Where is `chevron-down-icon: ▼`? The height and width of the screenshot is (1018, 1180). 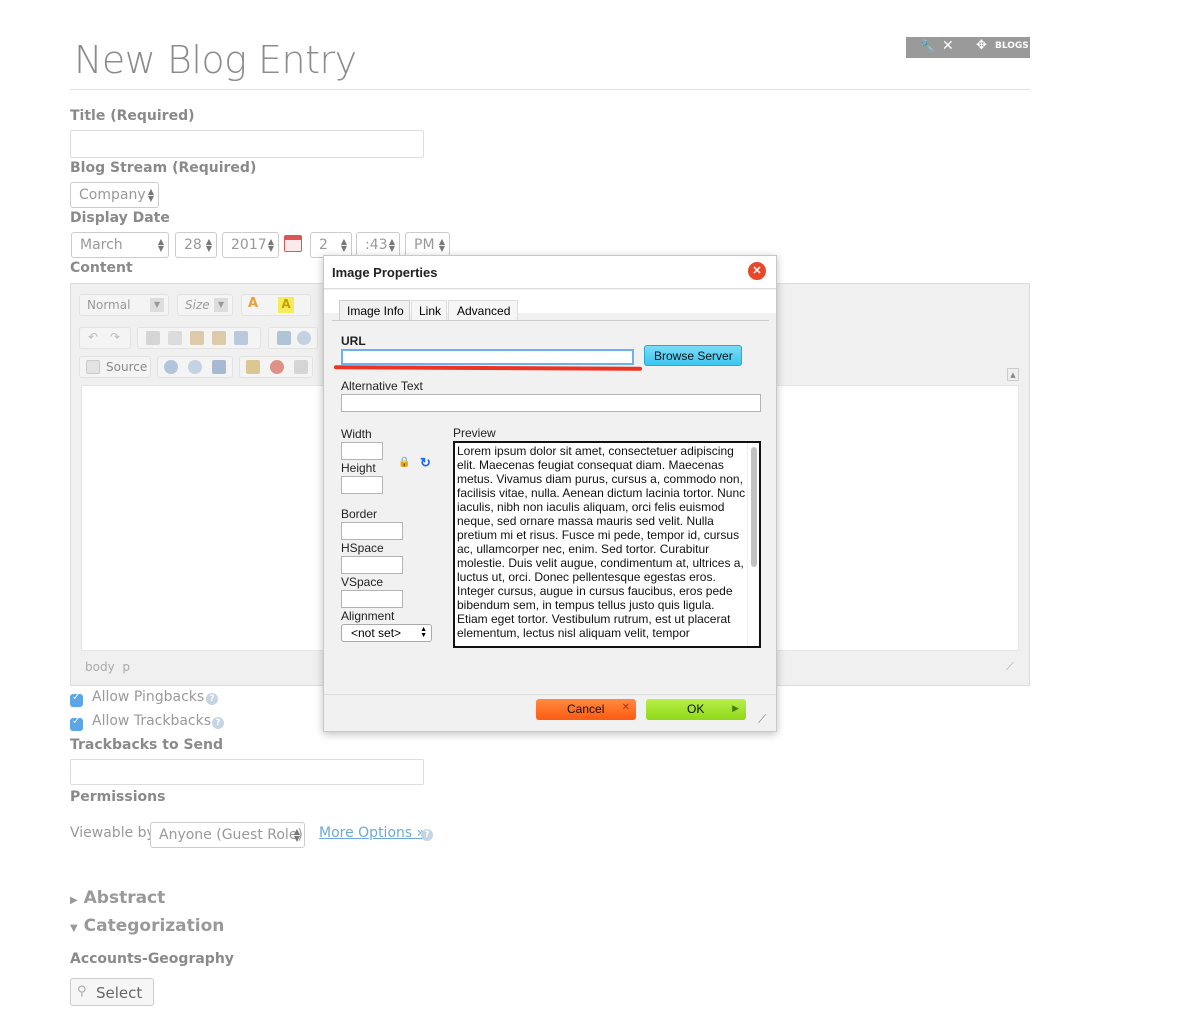
chevron-down-icon: ▼ is located at coordinates (221, 305).